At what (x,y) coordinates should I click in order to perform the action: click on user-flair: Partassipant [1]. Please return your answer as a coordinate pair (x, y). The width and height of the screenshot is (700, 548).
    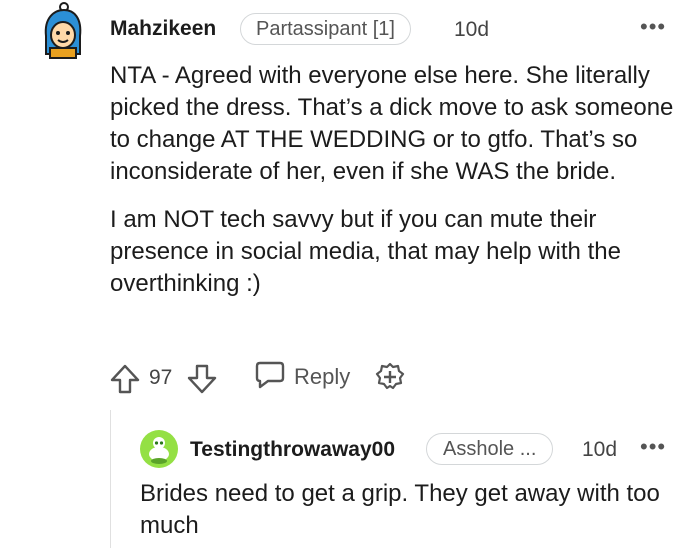
    Looking at the image, I should click on (325, 29).